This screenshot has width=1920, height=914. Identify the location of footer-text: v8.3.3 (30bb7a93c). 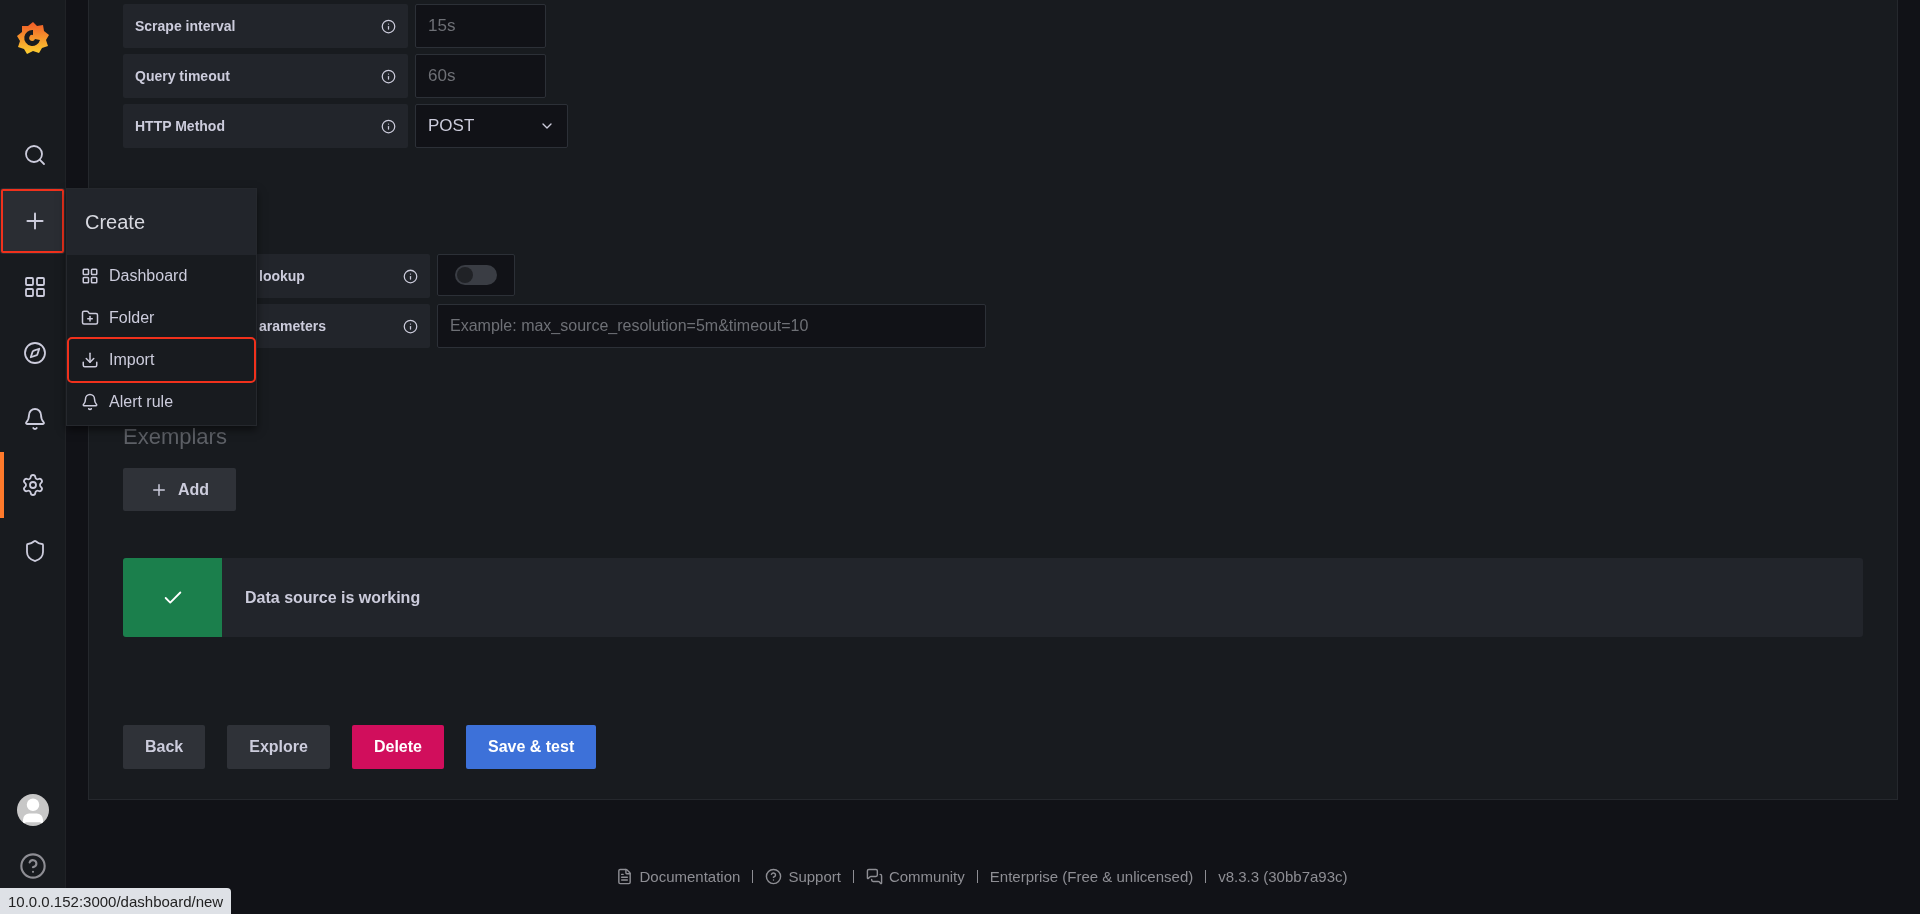
(1283, 876).